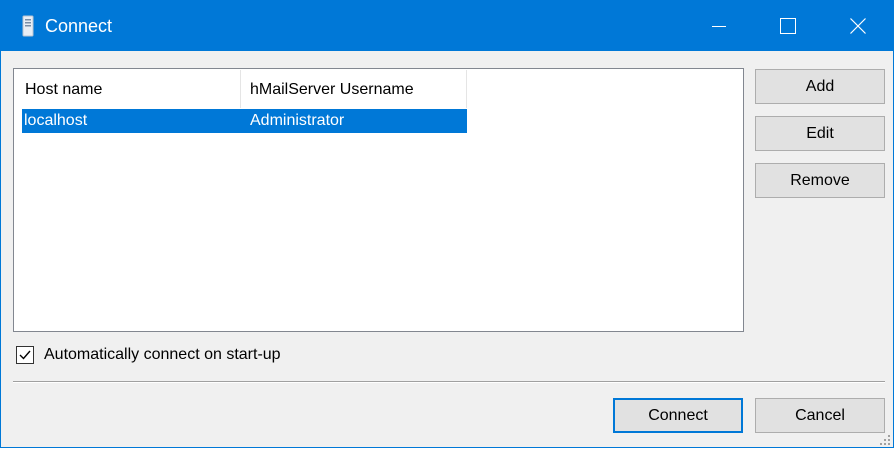 This screenshot has height=451, width=894. What do you see at coordinates (244, 121) in the screenshot?
I see `list-item: localhost Administrator` at bounding box center [244, 121].